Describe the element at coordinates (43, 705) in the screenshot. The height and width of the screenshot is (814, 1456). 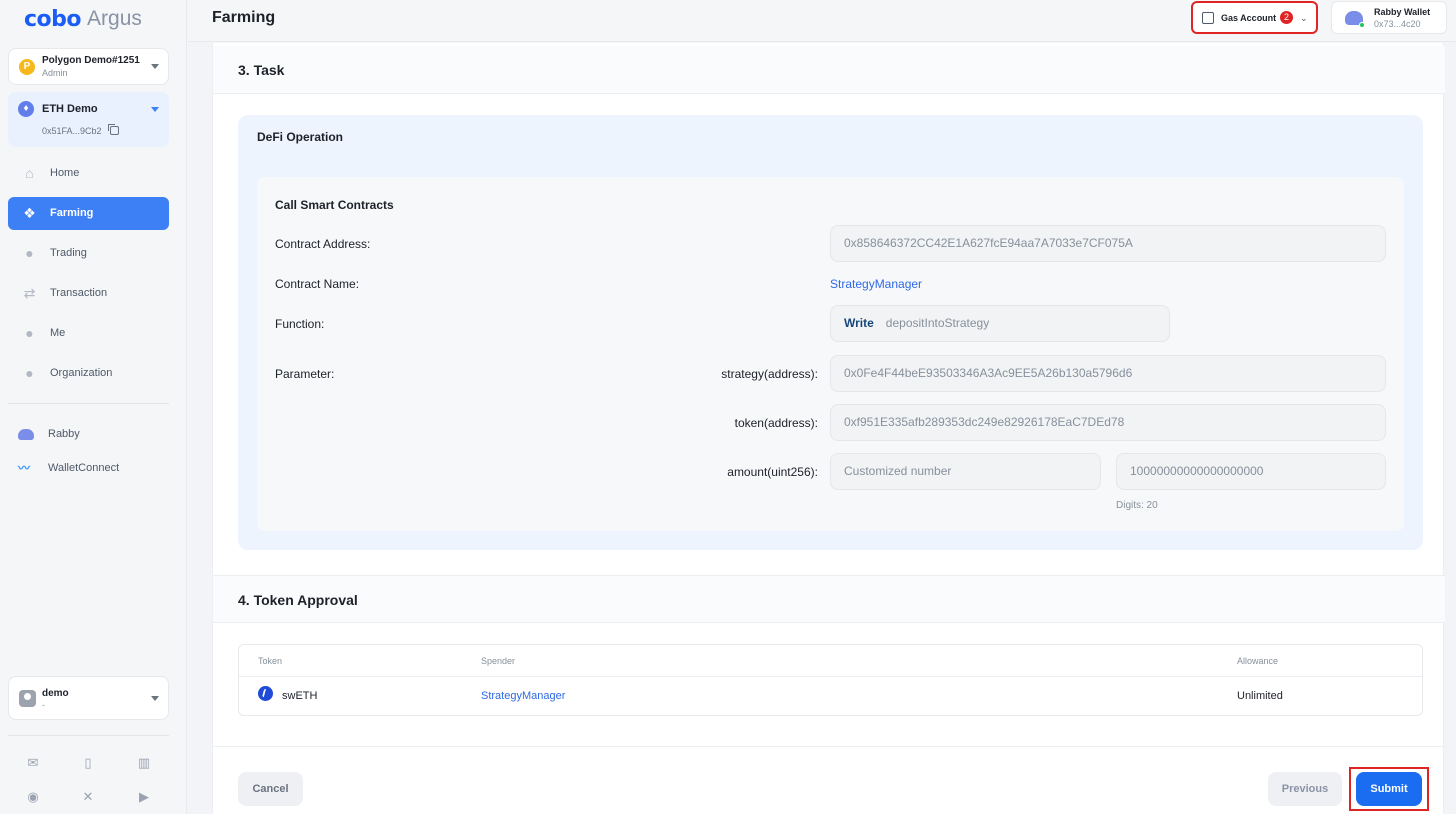
I see `user-subtitle: -` at that location.